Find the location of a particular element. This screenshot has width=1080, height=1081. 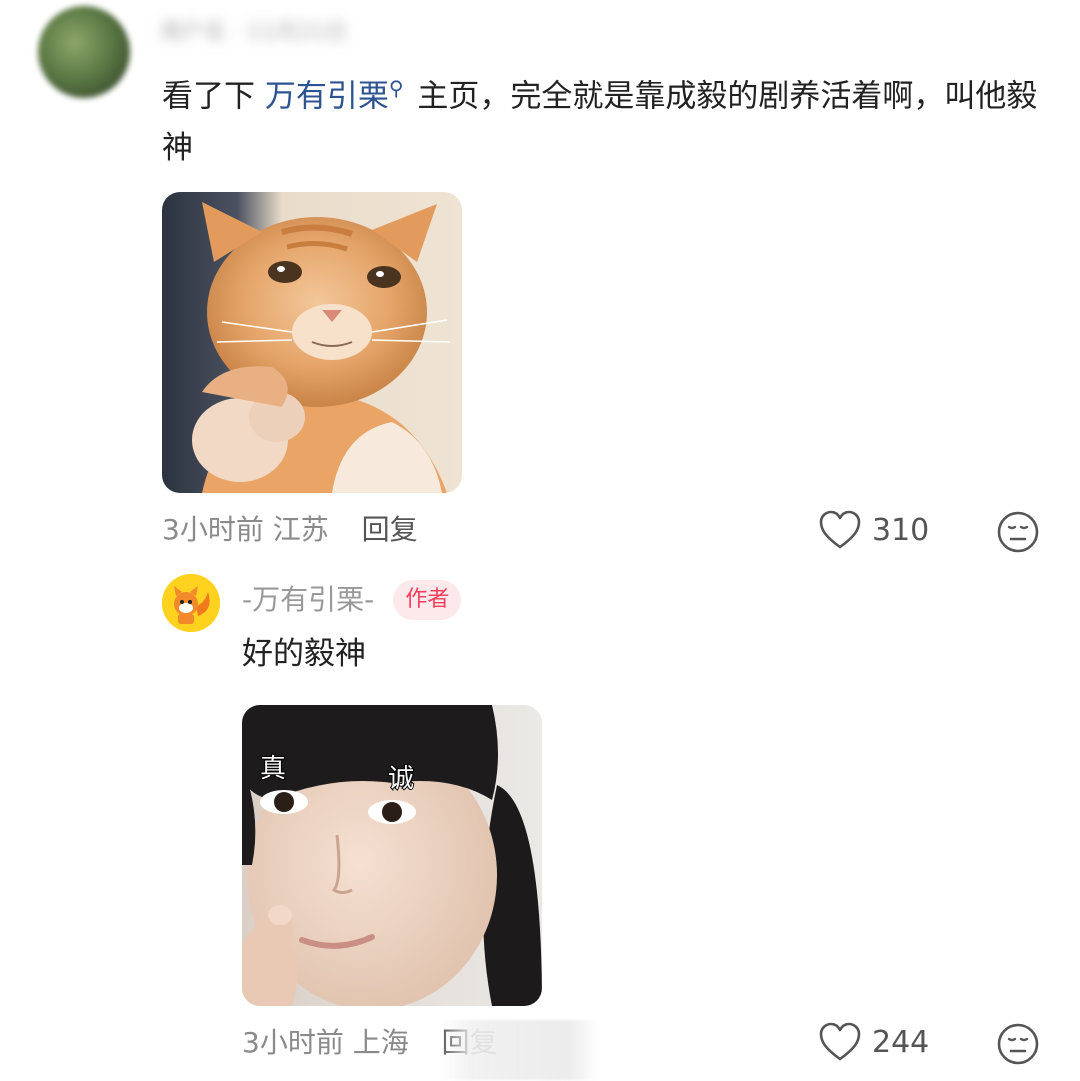

commenter-name: 用户名 · 11月21日 is located at coordinates (265, 33).